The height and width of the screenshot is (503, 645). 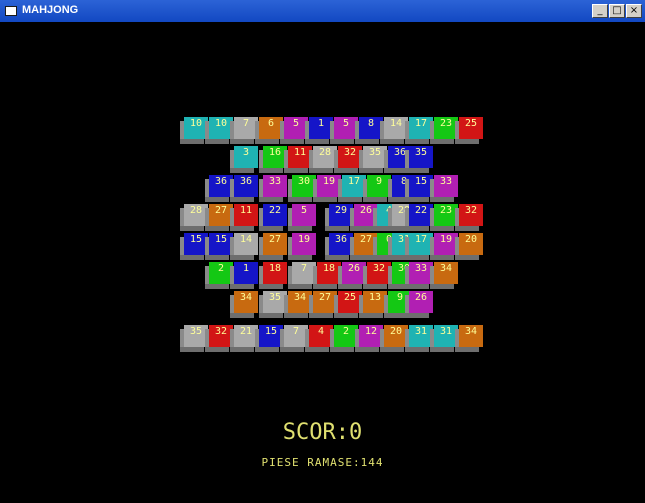 What do you see at coordinates (273, 276) in the screenshot?
I see `mahjong-tile: 18` at bounding box center [273, 276].